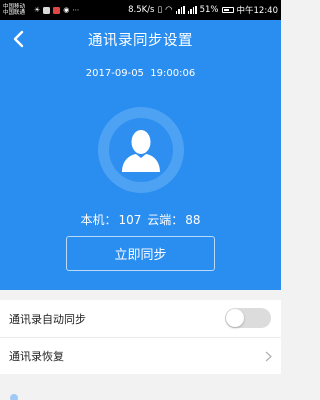 This screenshot has width=320, height=400. Describe the element at coordinates (180, 10) in the screenshot. I see `signal-icon` at that location.